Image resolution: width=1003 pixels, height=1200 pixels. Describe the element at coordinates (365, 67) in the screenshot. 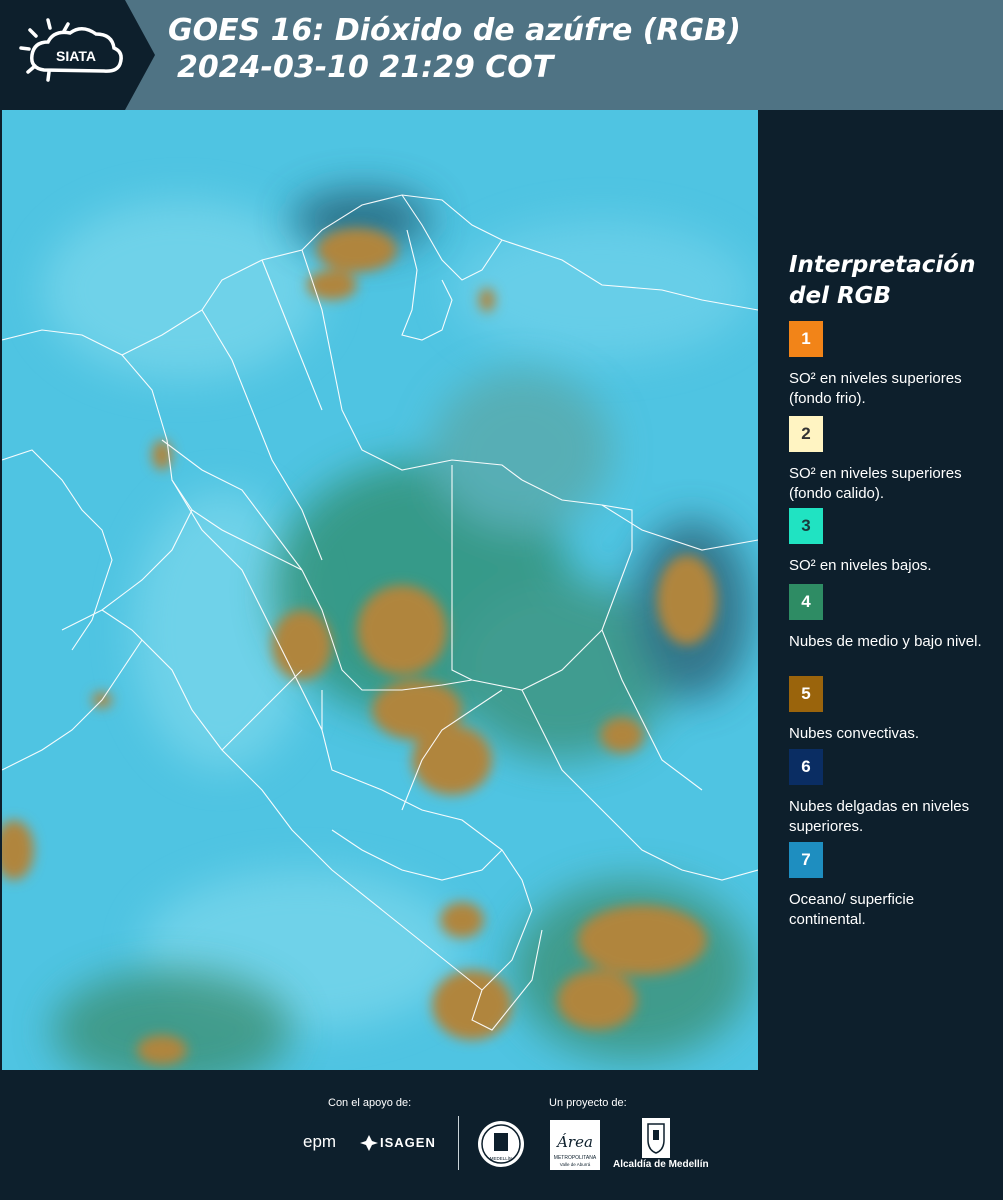

I see `title-line-2: 2024-03-10 21:29 COT` at that location.